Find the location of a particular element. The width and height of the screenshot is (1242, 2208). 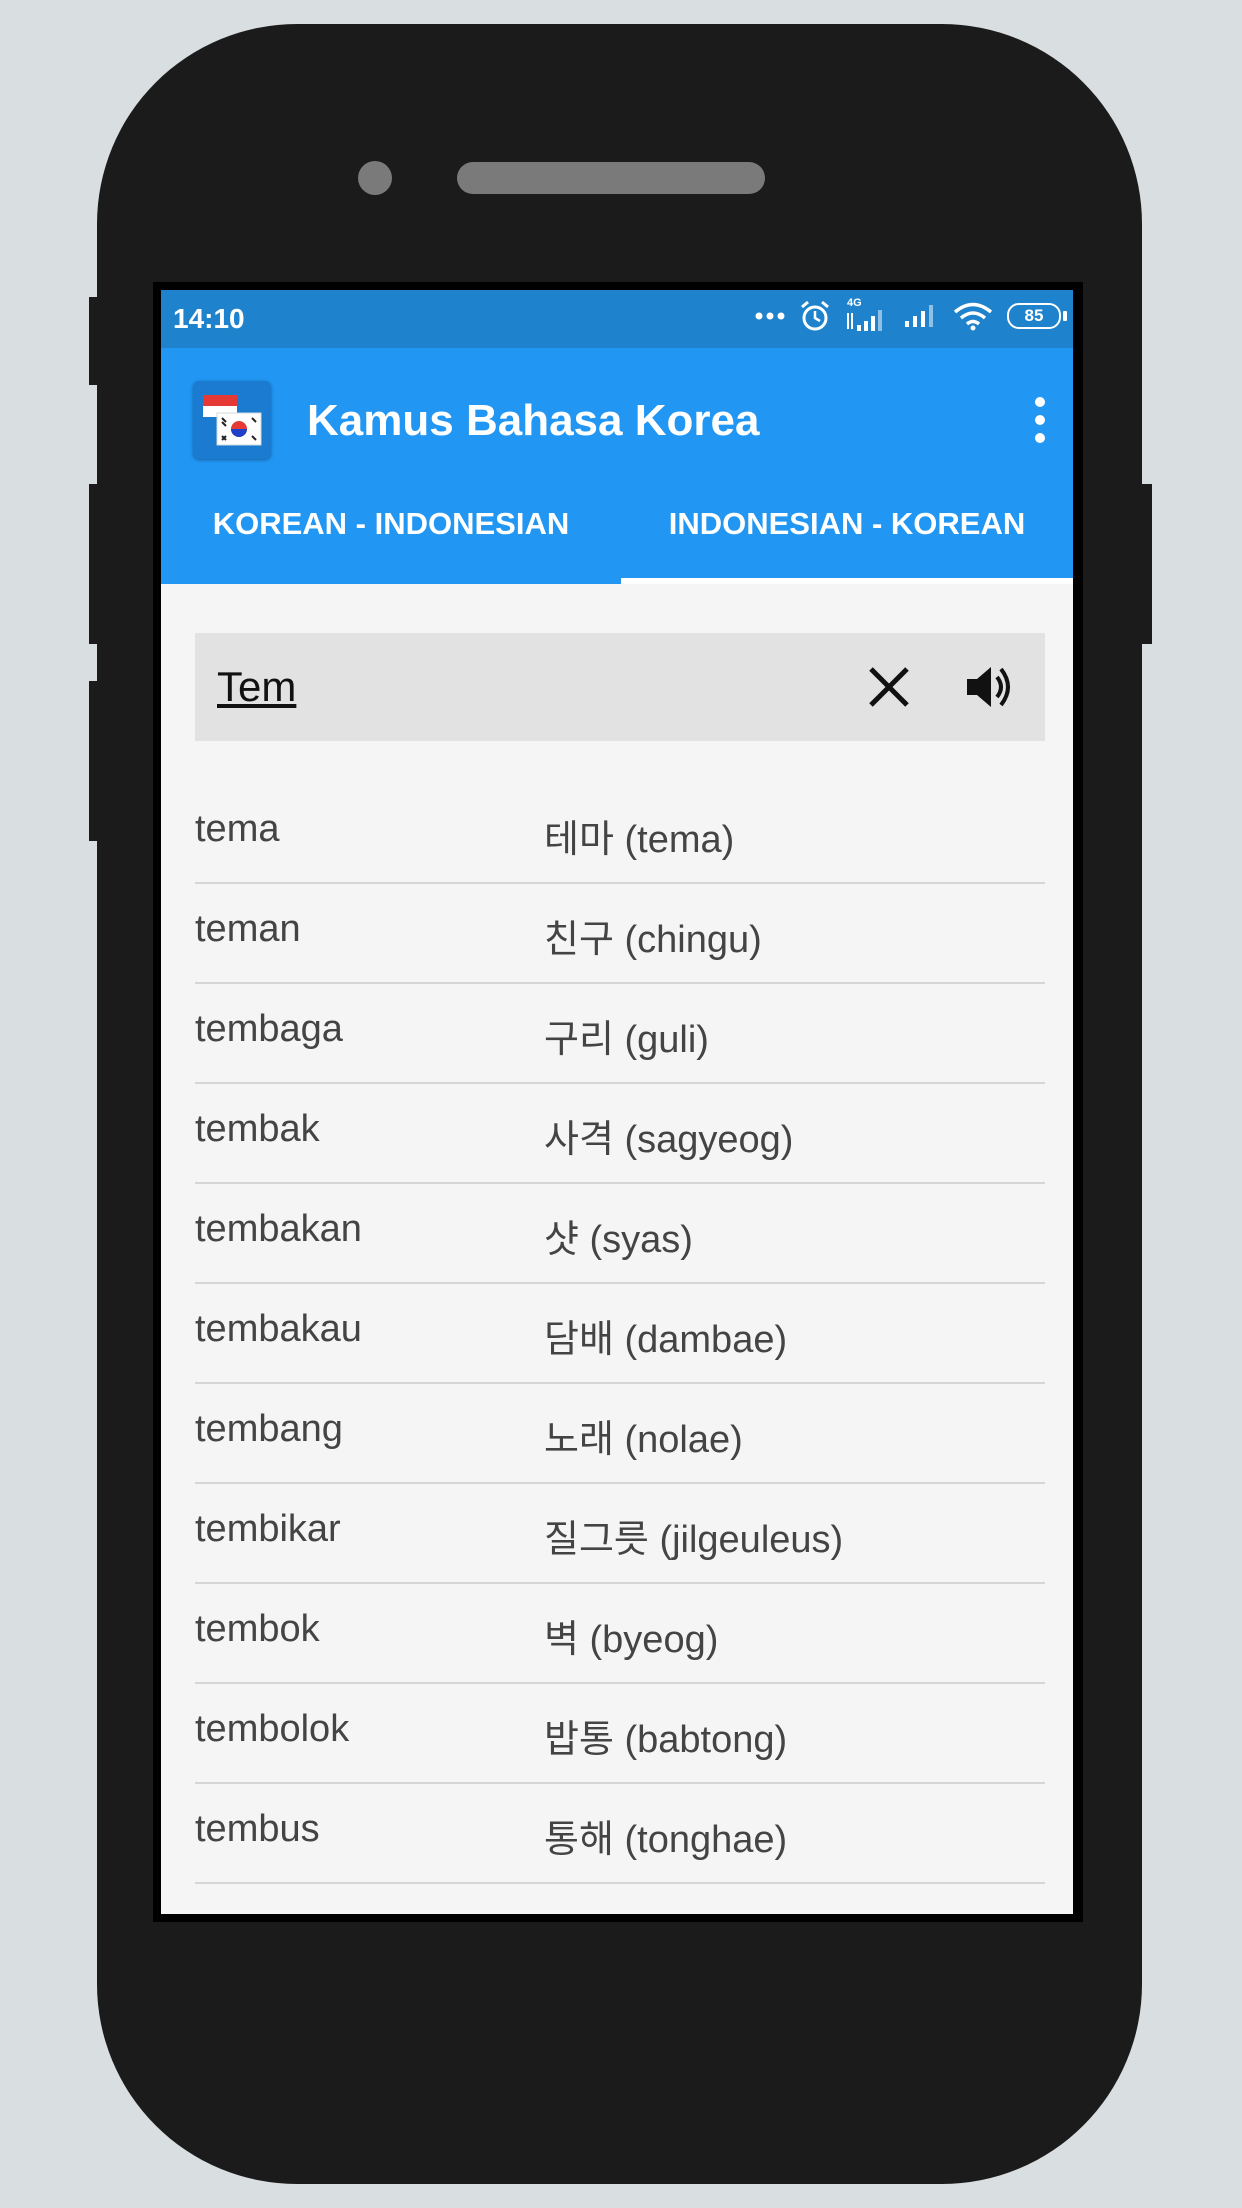

signal-4g-icon: 4G is located at coordinates (867, 315).